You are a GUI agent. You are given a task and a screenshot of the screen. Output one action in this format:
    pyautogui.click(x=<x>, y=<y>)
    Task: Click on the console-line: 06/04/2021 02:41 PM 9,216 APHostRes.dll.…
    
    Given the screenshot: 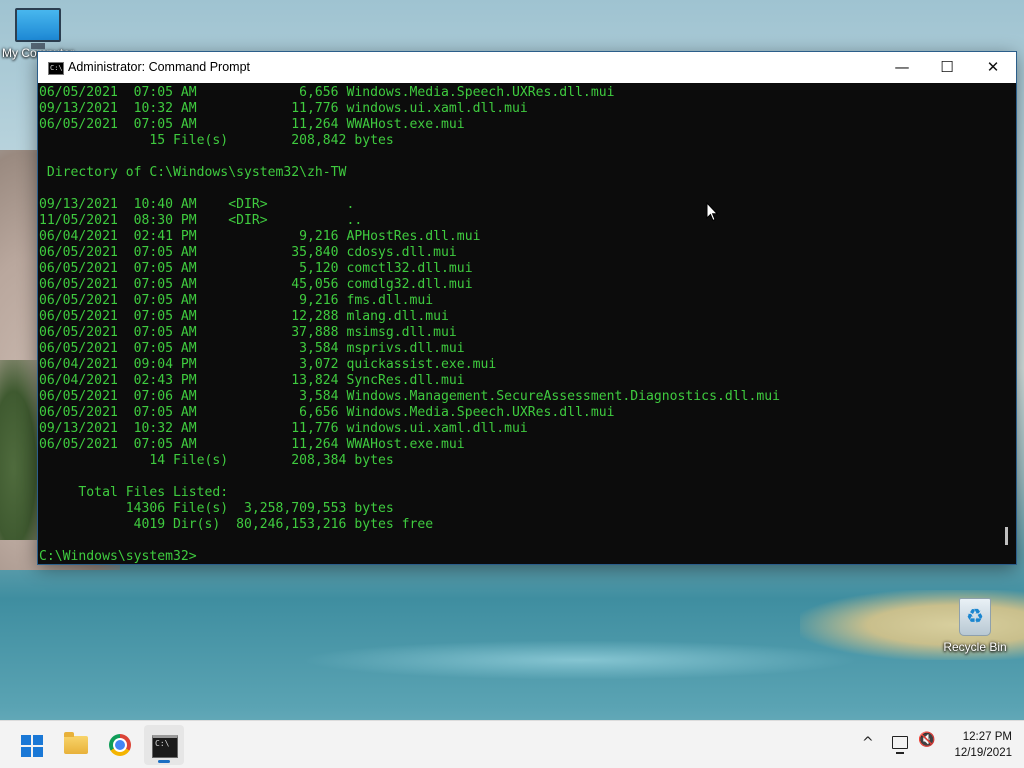 What is the action you would take?
    pyautogui.click(x=260, y=236)
    